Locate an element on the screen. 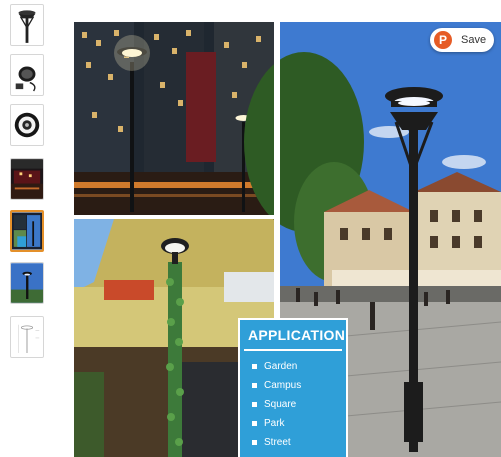 The height and width of the screenshot is (457, 501). thumb-lamp-installed is located at coordinates (27, 75).